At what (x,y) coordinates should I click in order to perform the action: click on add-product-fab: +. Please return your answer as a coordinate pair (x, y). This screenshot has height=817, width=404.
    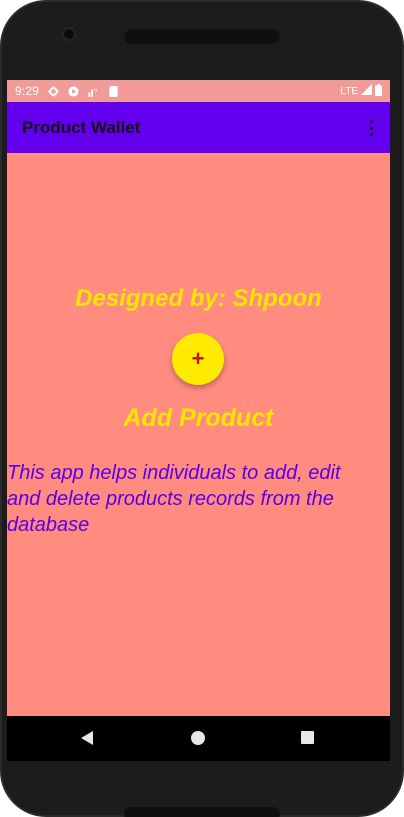
    Looking at the image, I should click on (198, 359).